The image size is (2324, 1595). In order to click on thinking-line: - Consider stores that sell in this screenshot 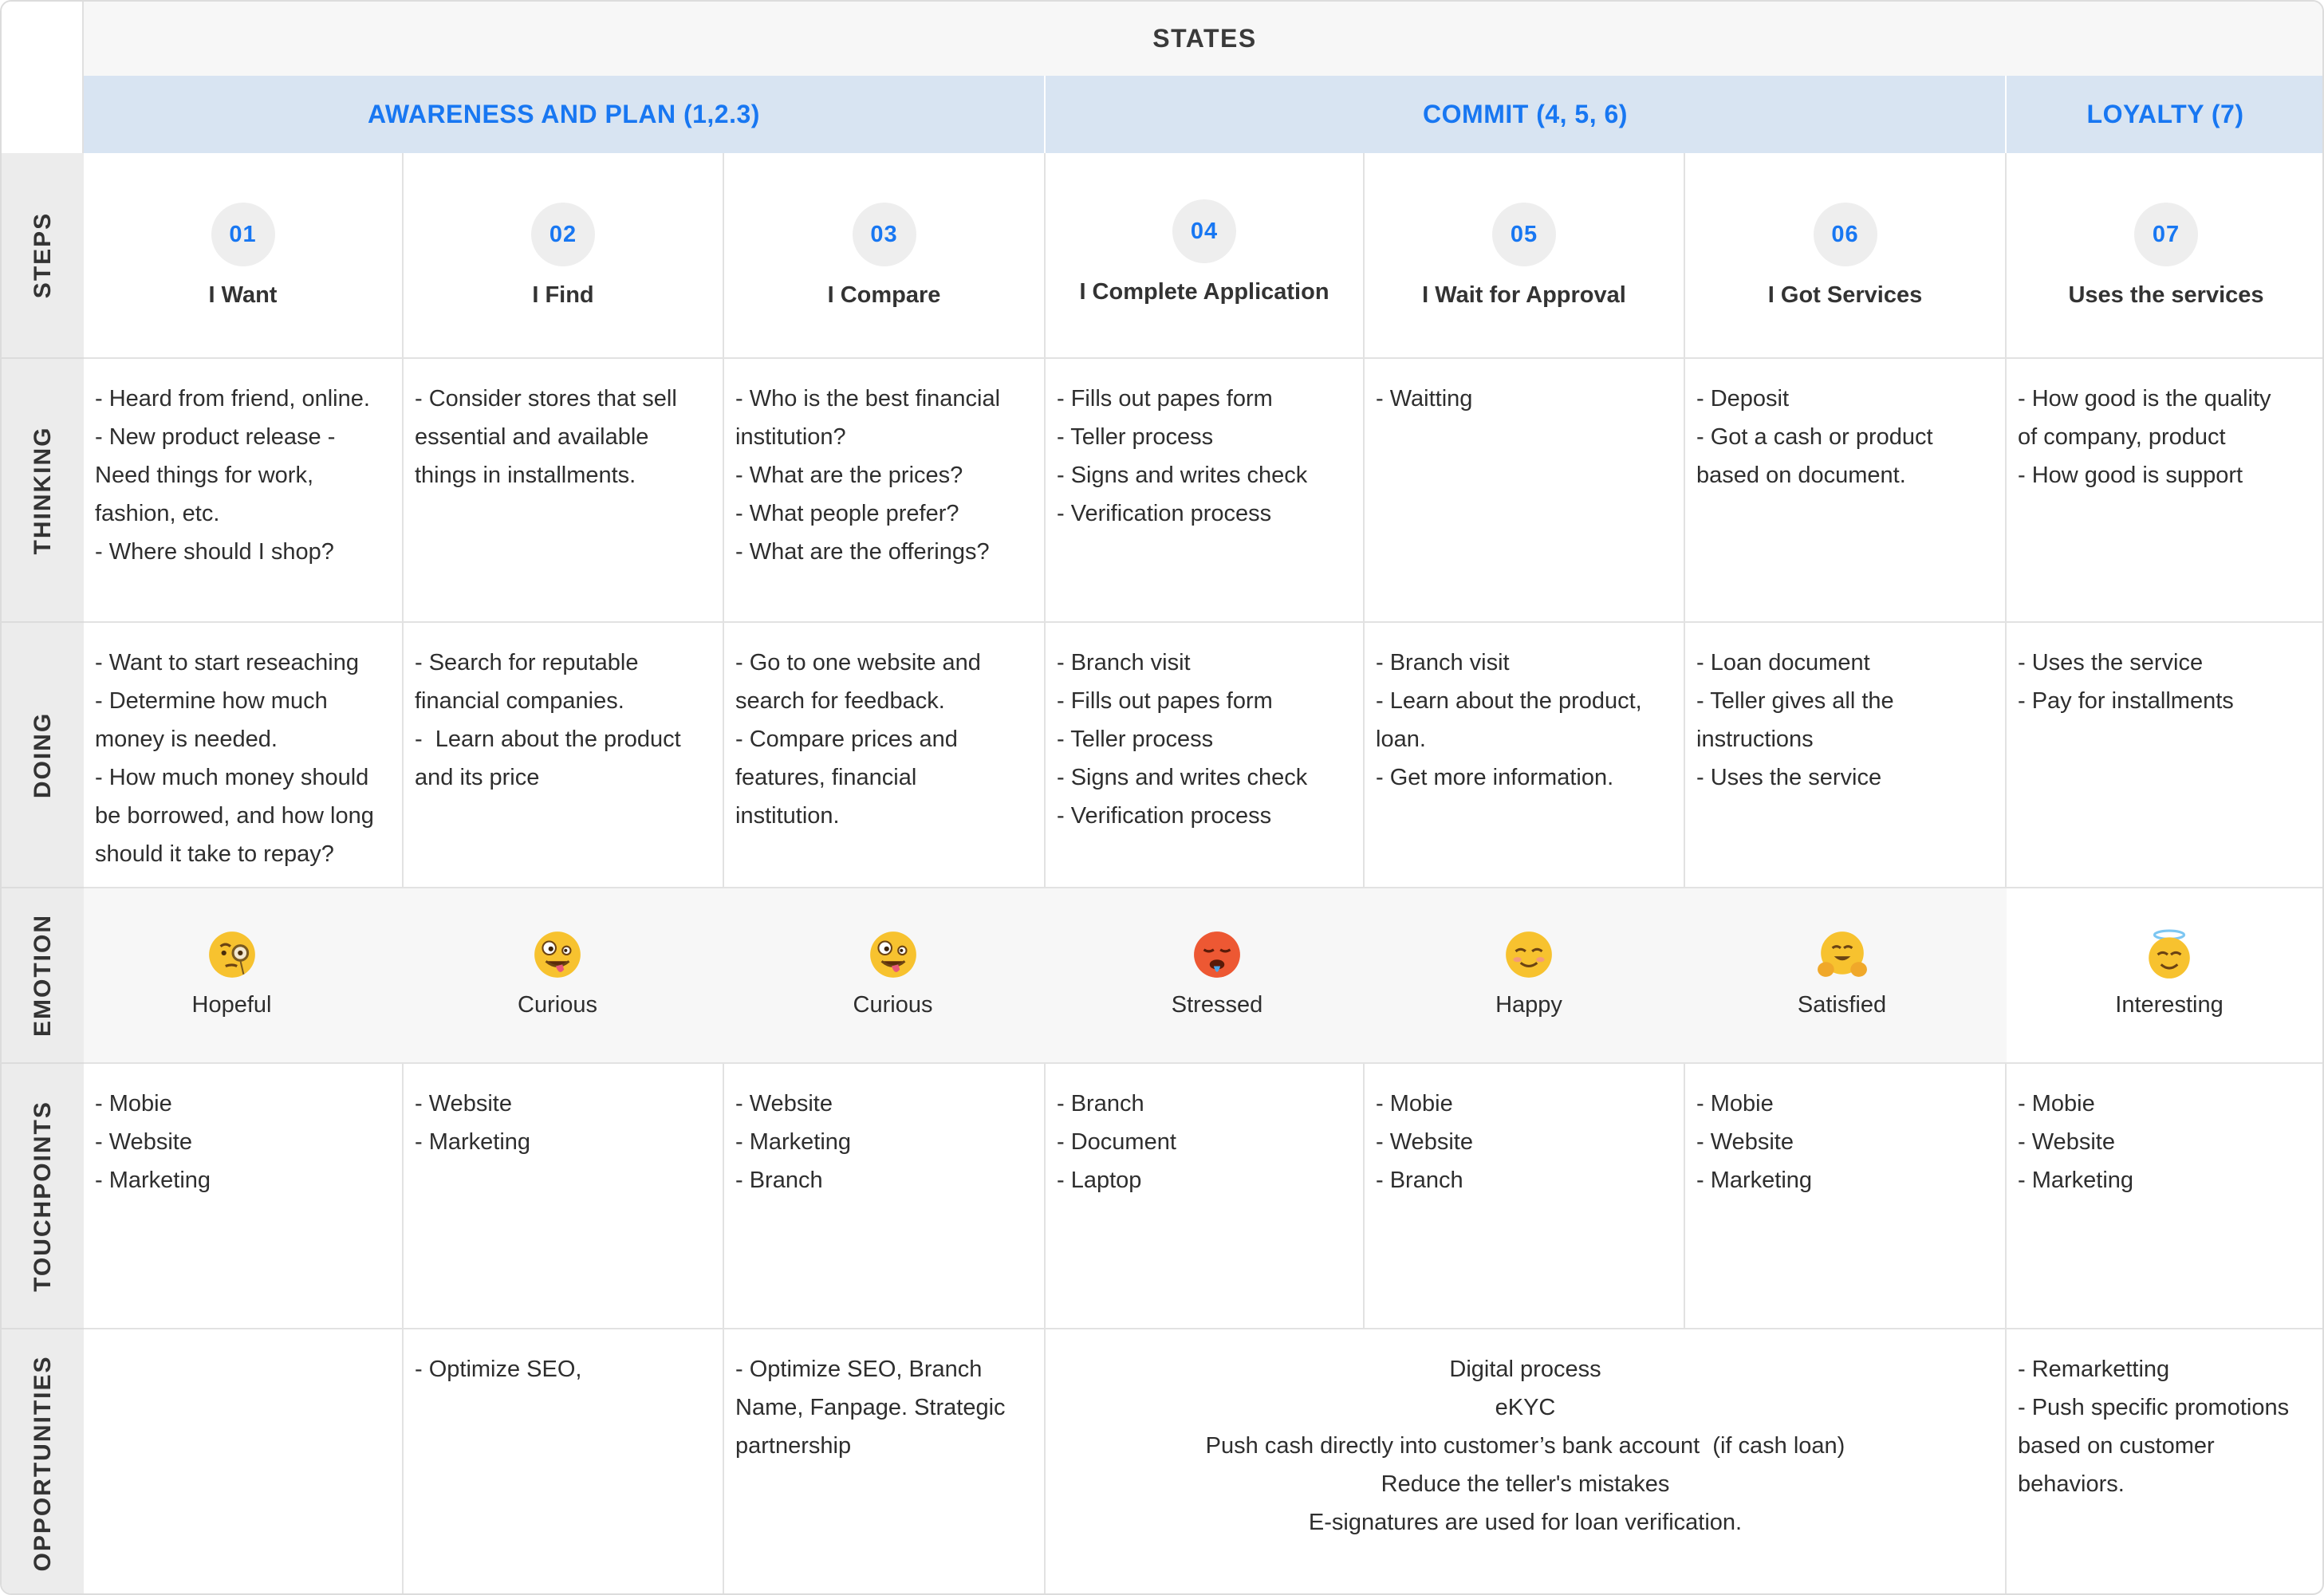, I will do `click(546, 399)`.